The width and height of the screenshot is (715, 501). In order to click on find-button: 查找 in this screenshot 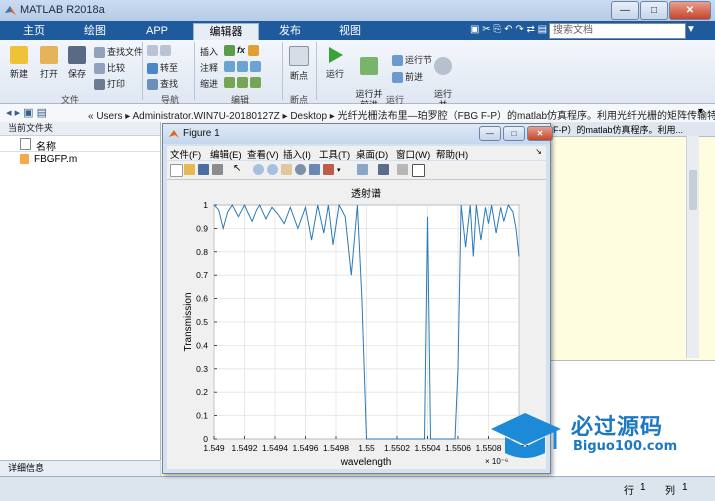, I will do `click(162, 84)`.